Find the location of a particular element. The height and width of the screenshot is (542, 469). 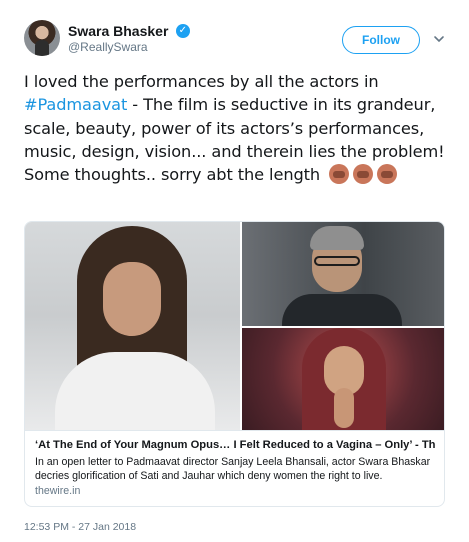

verified-badge-icon: ✓ is located at coordinates (182, 30).